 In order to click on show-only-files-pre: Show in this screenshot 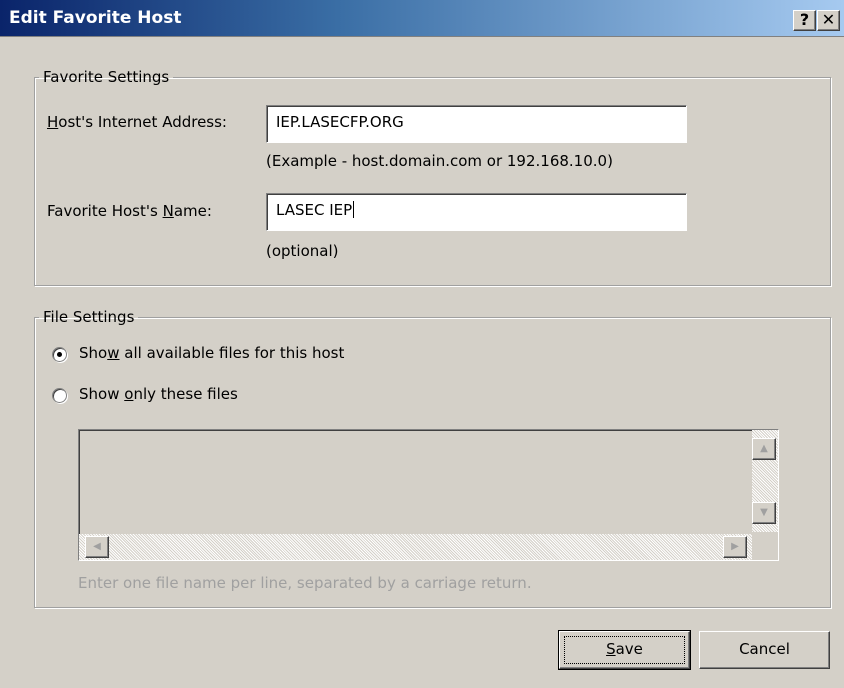, I will do `click(102, 394)`.